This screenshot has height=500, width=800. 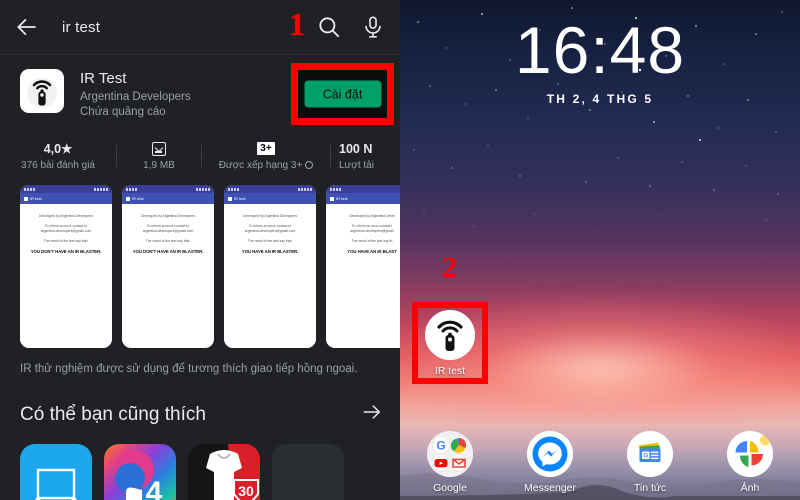 I want to click on rating-value: 4,0, so click(x=52, y=148).